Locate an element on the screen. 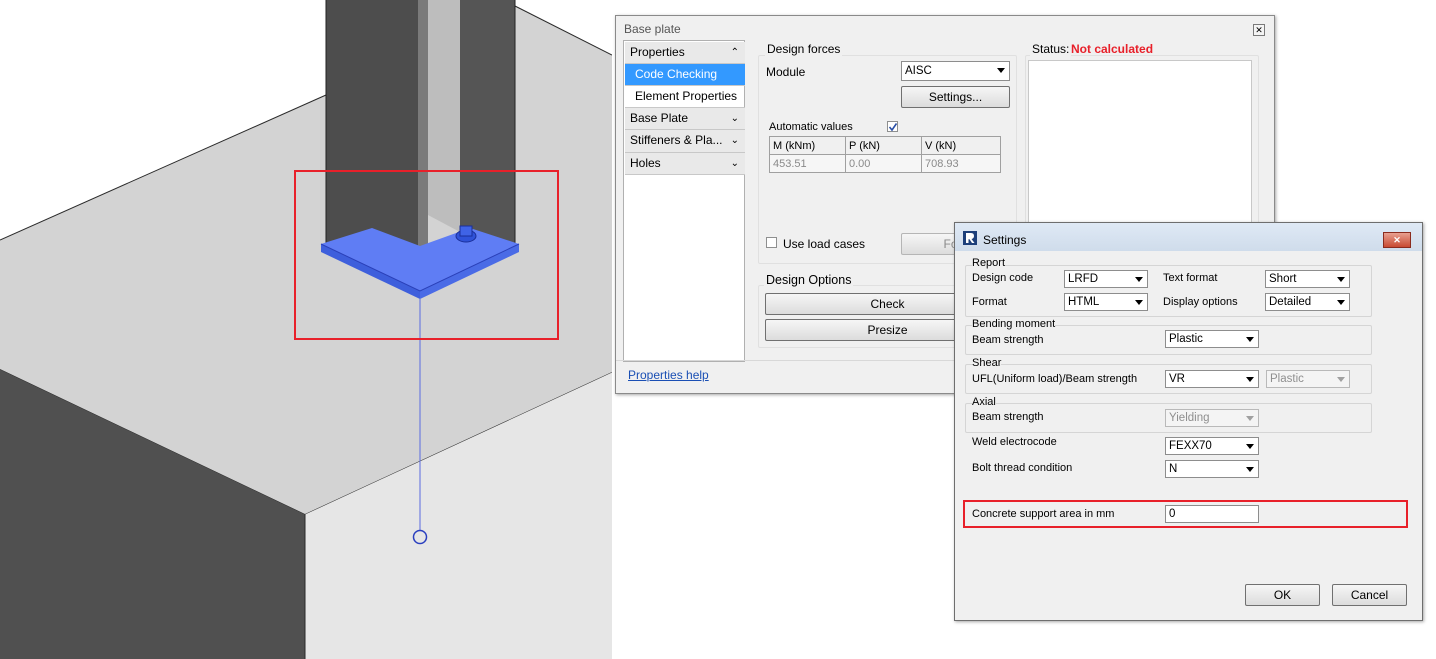 This screenshot has width=1436, height=659. module-select: AISC is located at coordinates (955, 71).